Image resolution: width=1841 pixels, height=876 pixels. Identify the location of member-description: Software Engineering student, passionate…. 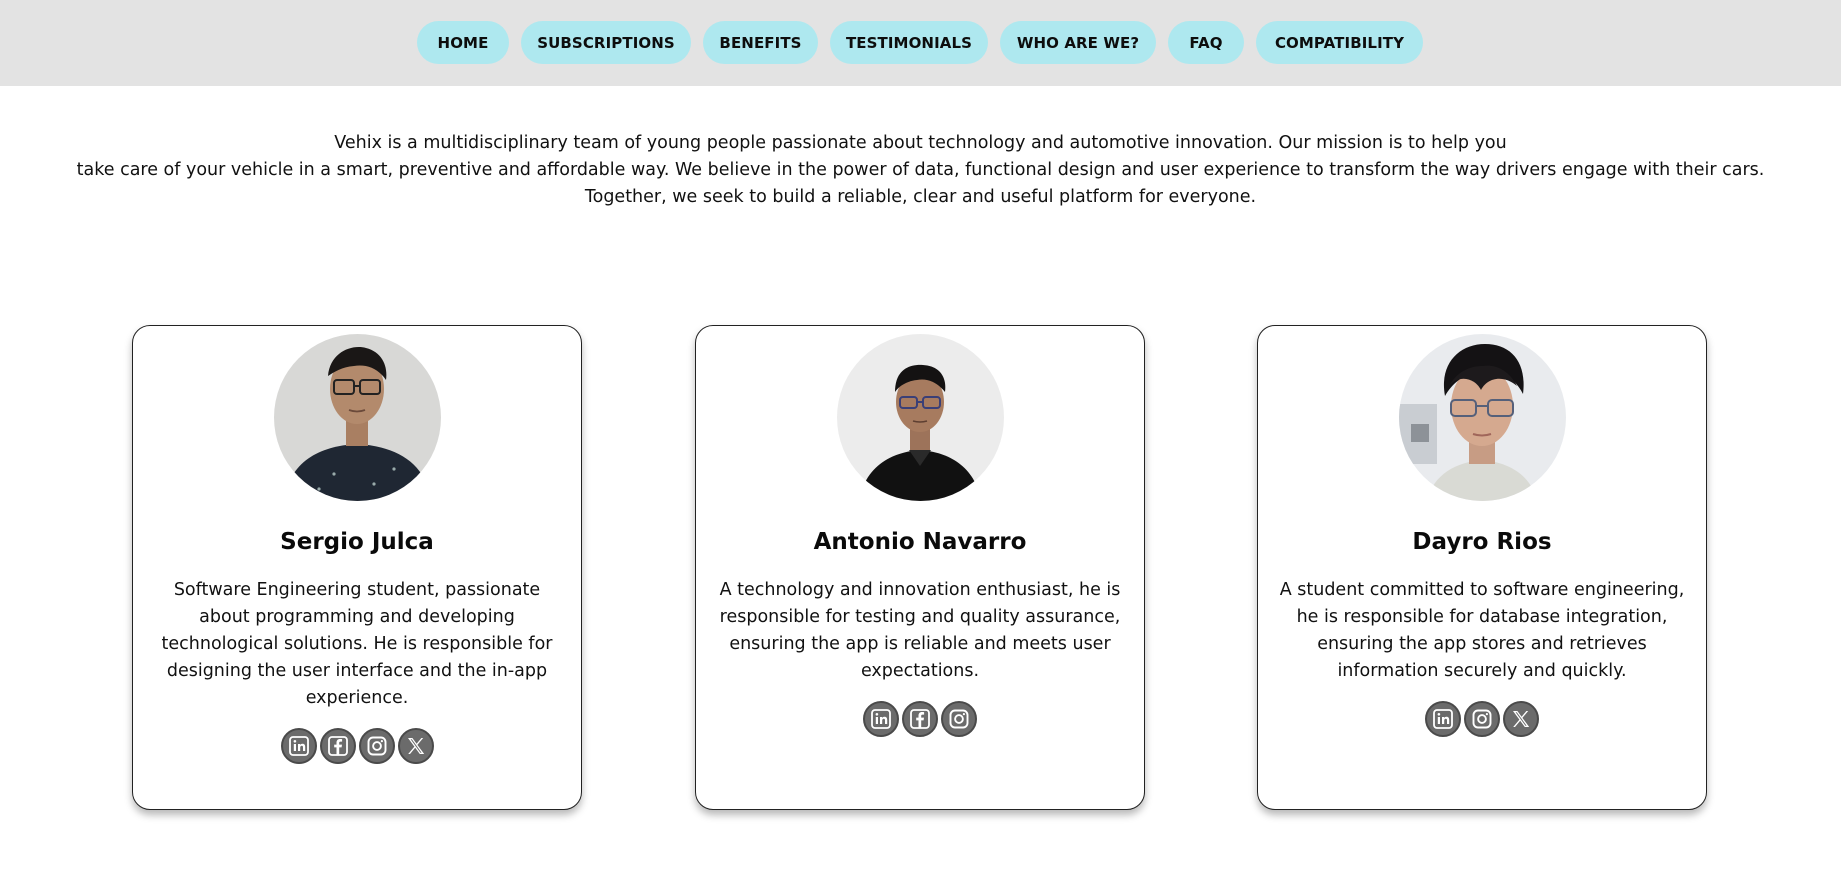
(357, 644).